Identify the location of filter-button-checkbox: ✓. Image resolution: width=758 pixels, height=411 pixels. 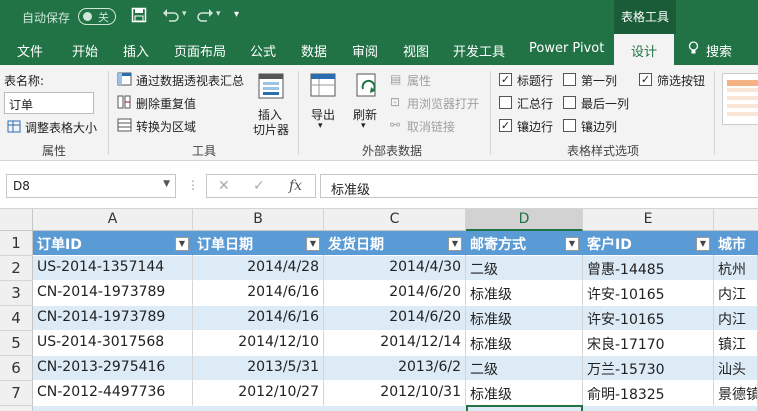
(645, 79).